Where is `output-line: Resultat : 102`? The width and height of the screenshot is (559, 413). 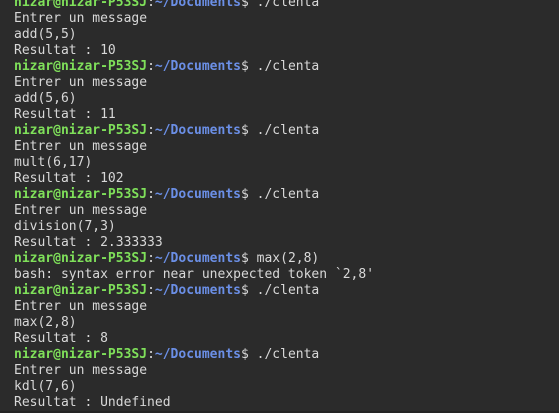 output-line: Resultat : 102 is located at coordinates (69, 178).